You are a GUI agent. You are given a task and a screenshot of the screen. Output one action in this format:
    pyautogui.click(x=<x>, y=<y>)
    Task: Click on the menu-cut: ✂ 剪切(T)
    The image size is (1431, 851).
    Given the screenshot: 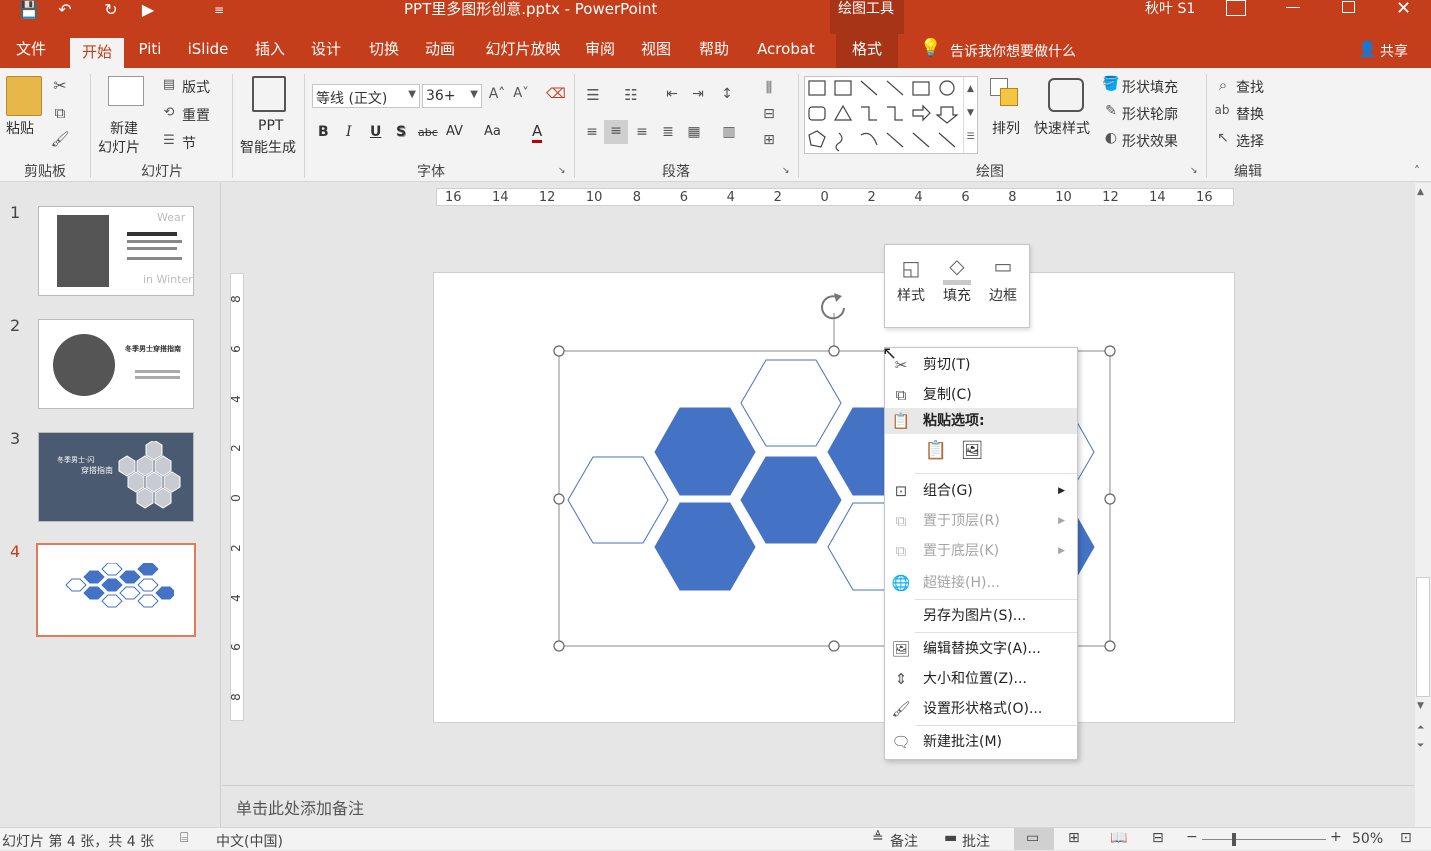 What is the action you would take?
    pyautogui.click(x=981, y=365)
    